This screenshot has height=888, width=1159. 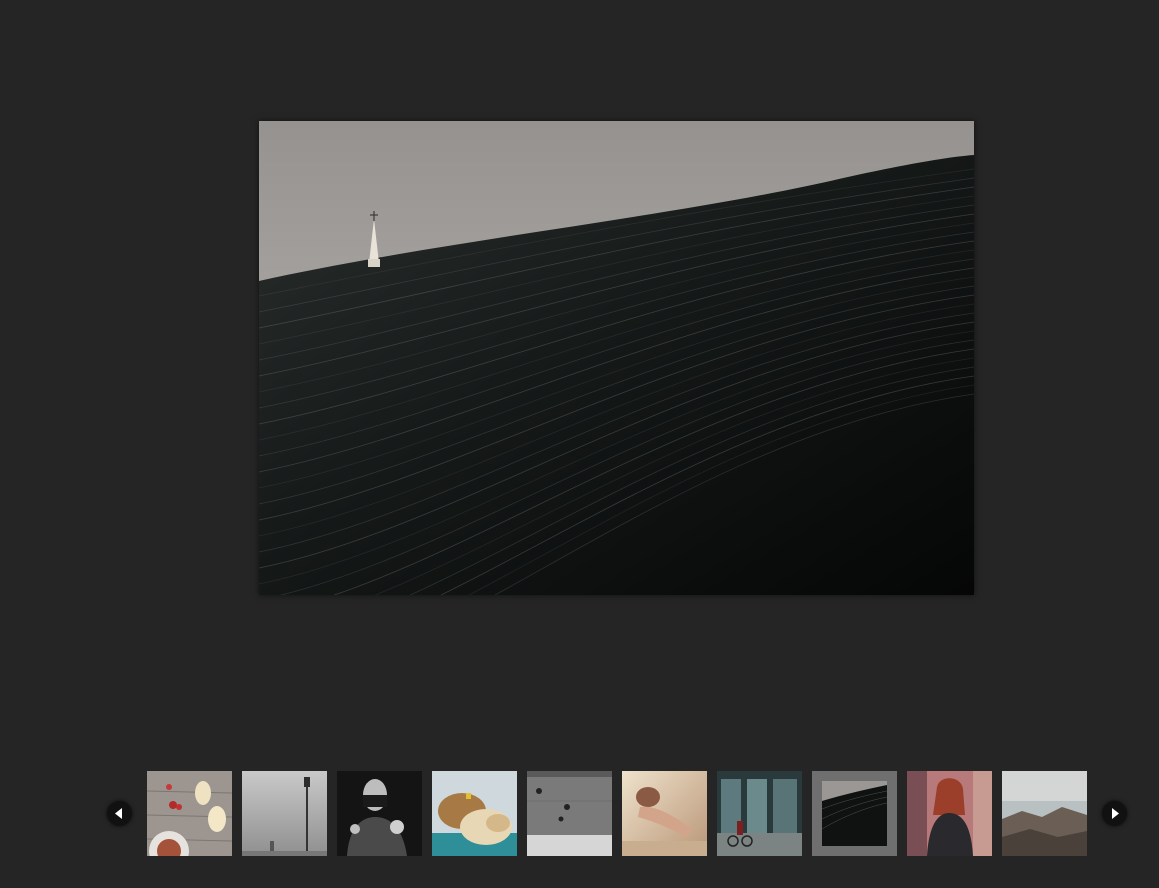 I want to click on photo-table-still-life, so click(x=189, y=813).